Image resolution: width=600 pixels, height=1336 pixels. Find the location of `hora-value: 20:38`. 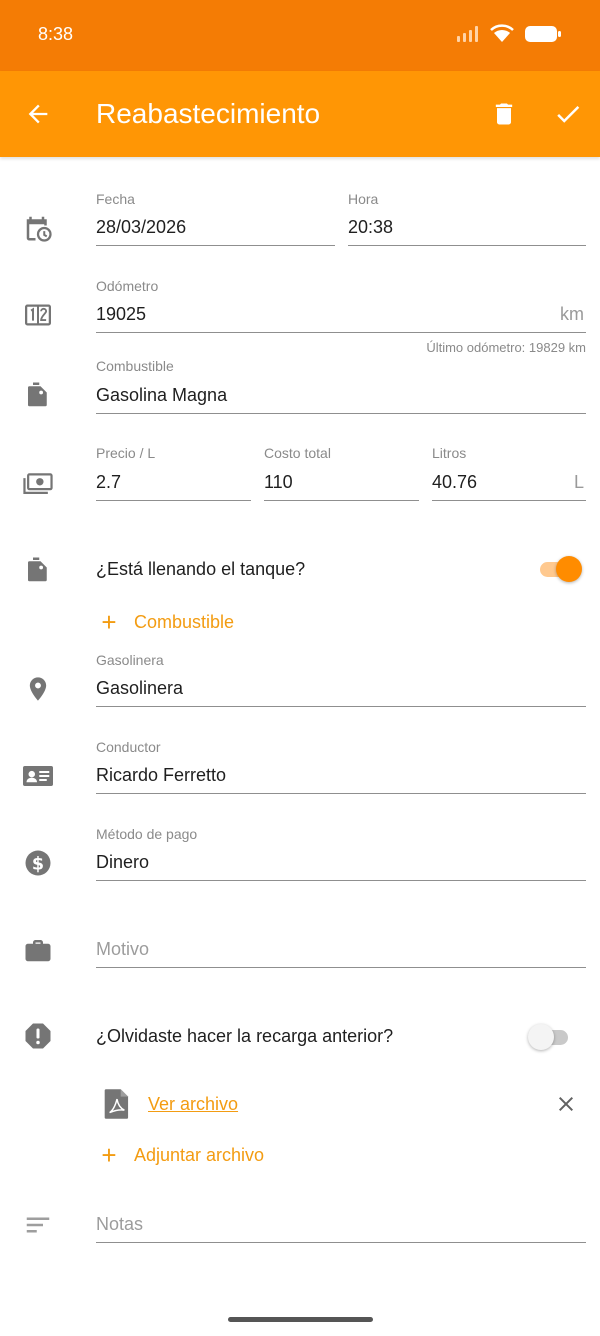

hora-value: 20:38 is located at coordinates (371, 227).